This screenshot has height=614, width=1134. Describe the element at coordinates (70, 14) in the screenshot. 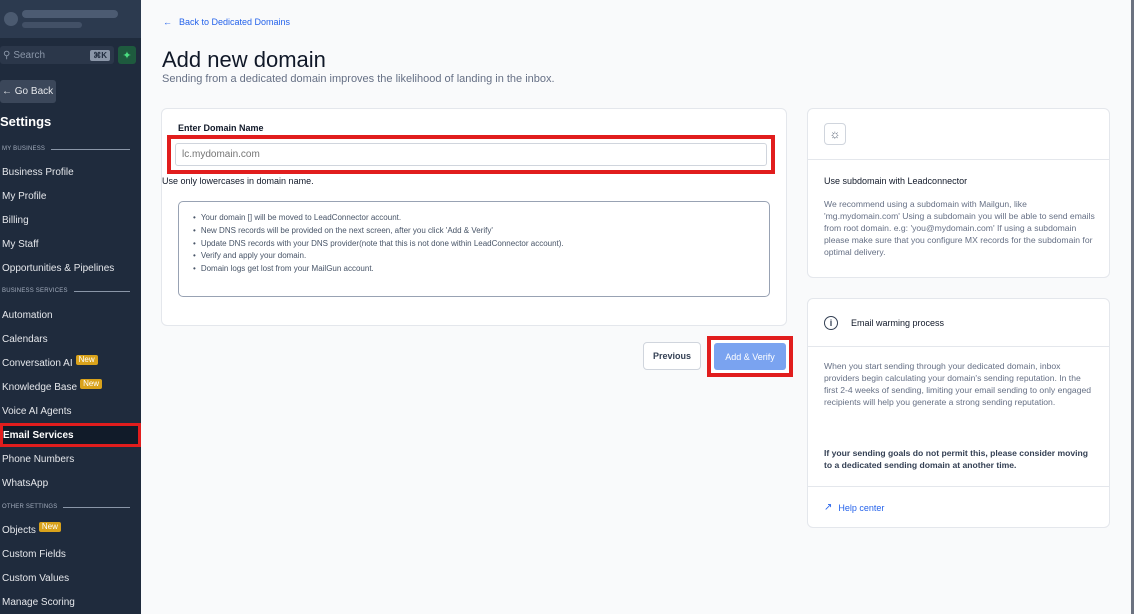

I see `account-name-blurred` at that location.